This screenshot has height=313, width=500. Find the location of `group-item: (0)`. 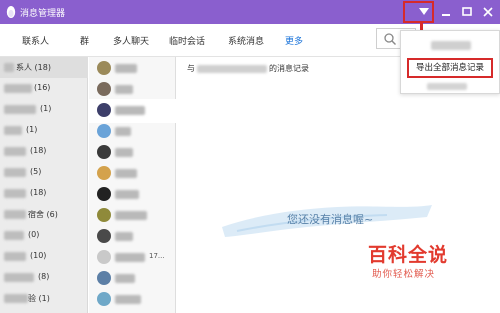

group-item: (0) is located at coordinates (44, 235).